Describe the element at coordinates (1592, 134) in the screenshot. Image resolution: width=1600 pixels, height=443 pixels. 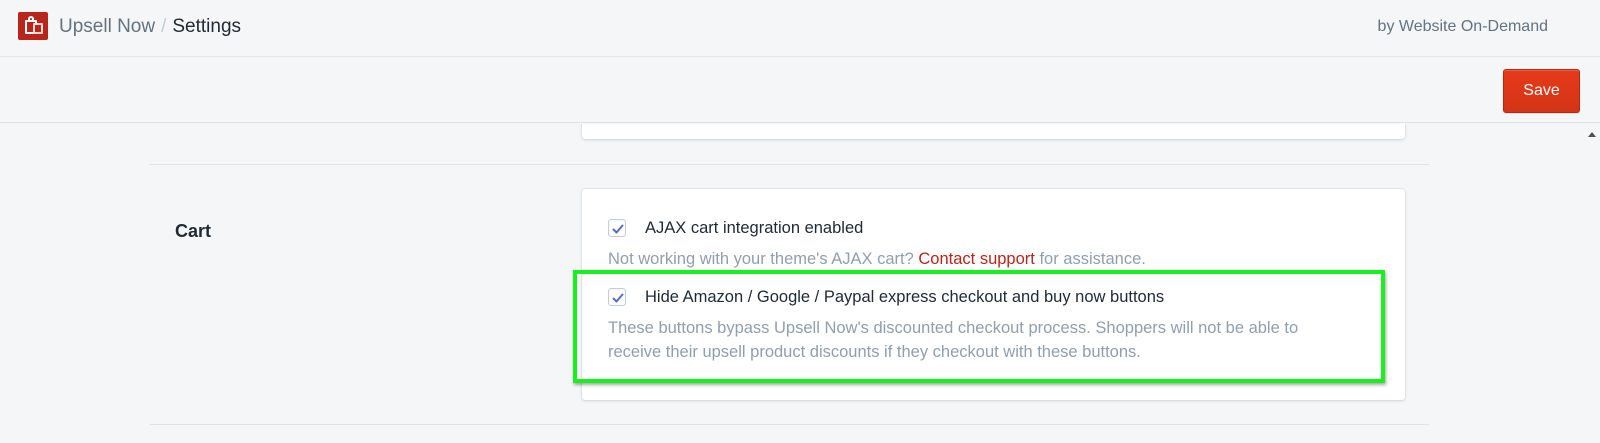
I see `scroll-up-arrow-icon` at that location.